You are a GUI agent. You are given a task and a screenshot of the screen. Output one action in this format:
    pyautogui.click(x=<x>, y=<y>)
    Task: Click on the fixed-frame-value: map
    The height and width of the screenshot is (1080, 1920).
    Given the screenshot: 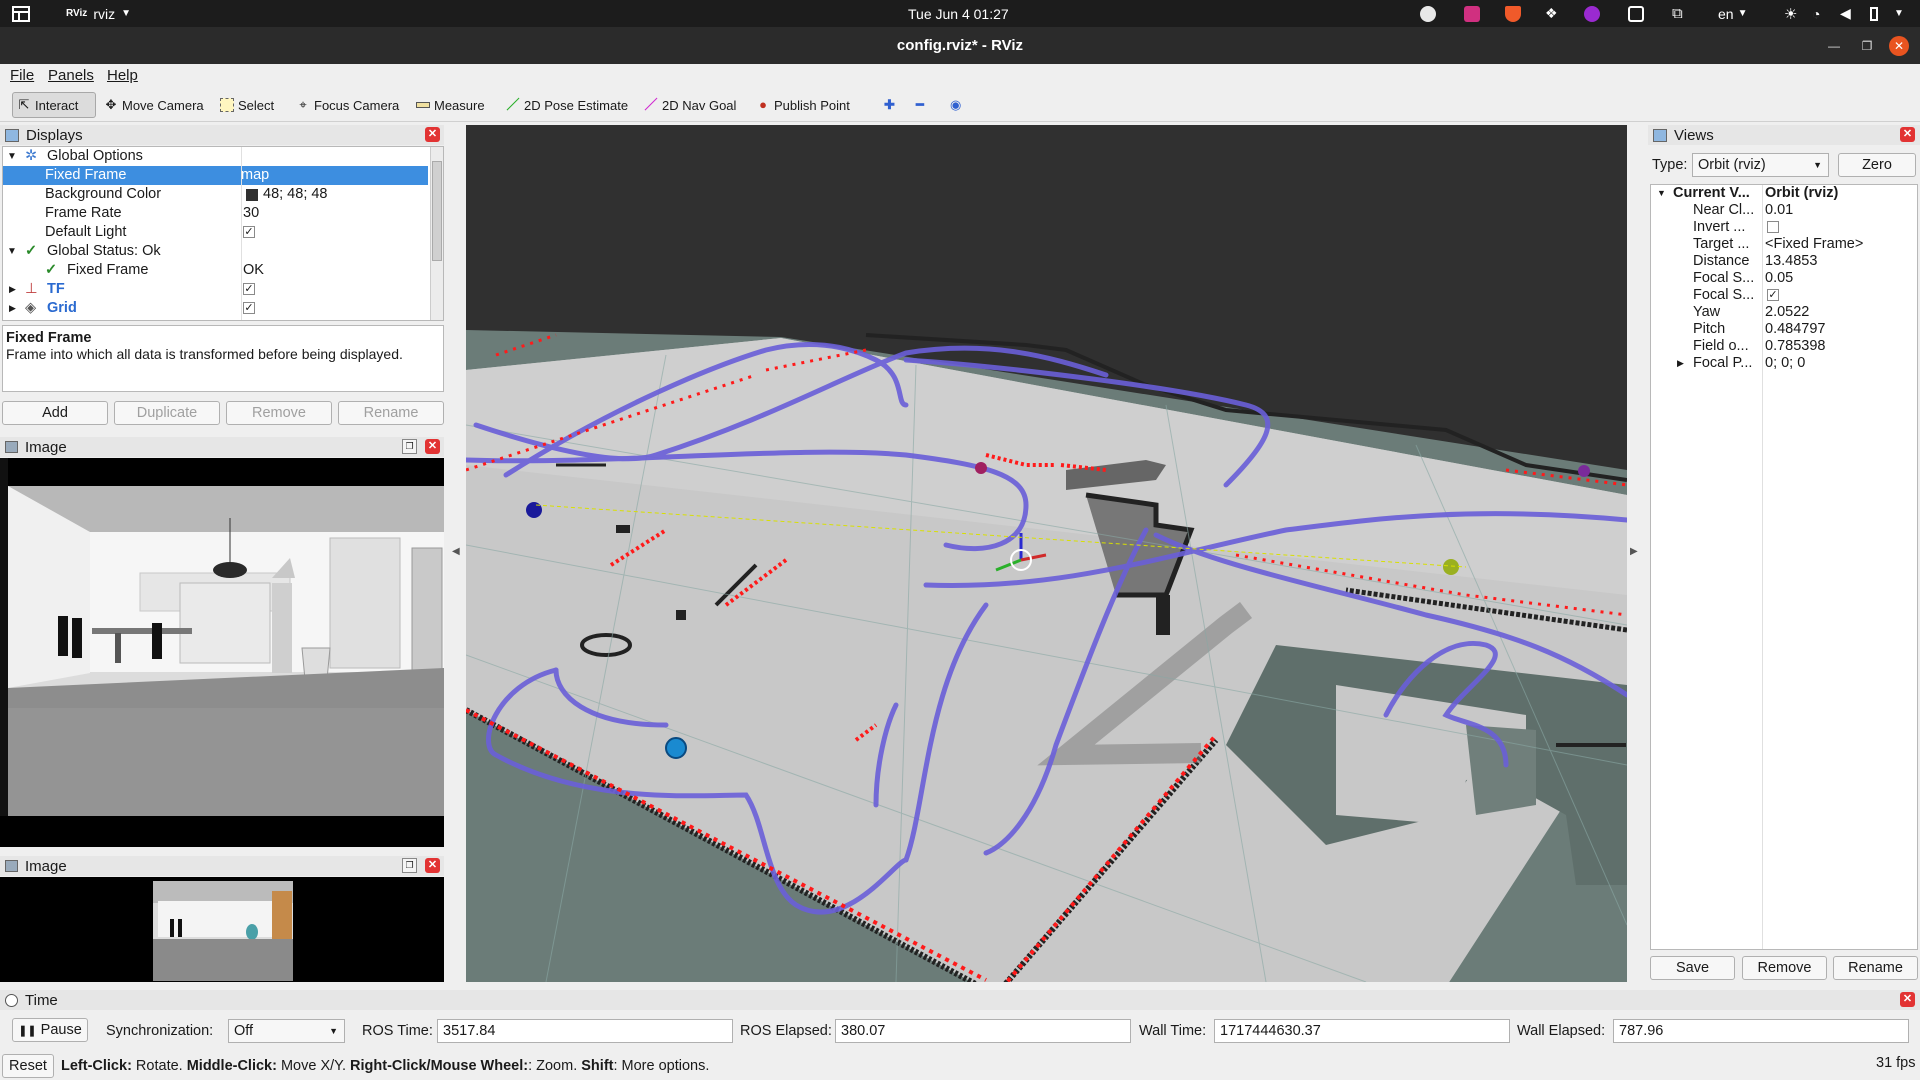 What is the action you would take?
    pyautogui.click(x=255, y=175)
    